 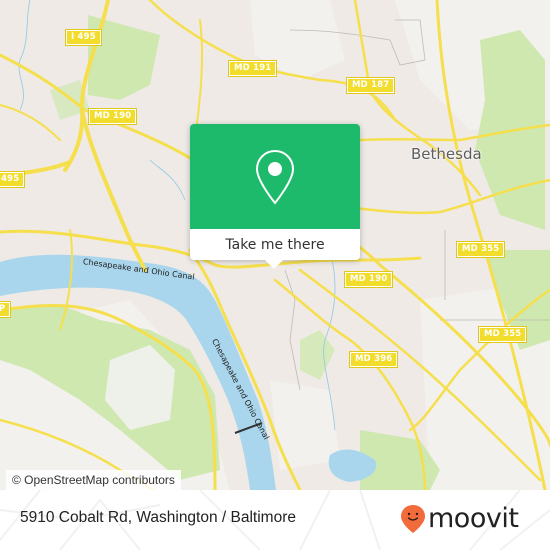 What do you see at coordinates (158, 517) in the screenshot?
I see `address-text: 5910 Cobalt Rd, Washington / Baltimore` at bounding box center [158, 517].